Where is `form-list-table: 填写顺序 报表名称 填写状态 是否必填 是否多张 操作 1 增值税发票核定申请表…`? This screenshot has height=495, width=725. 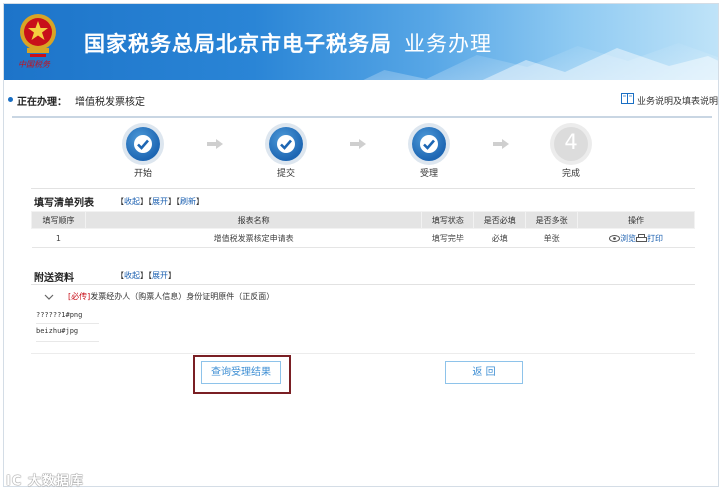
form-list-table: 填写顺序 报表名称 填写状态 是否必填 是否多张 操作 1 增值税发票核定申请表… is located at coordinates (363, 229).